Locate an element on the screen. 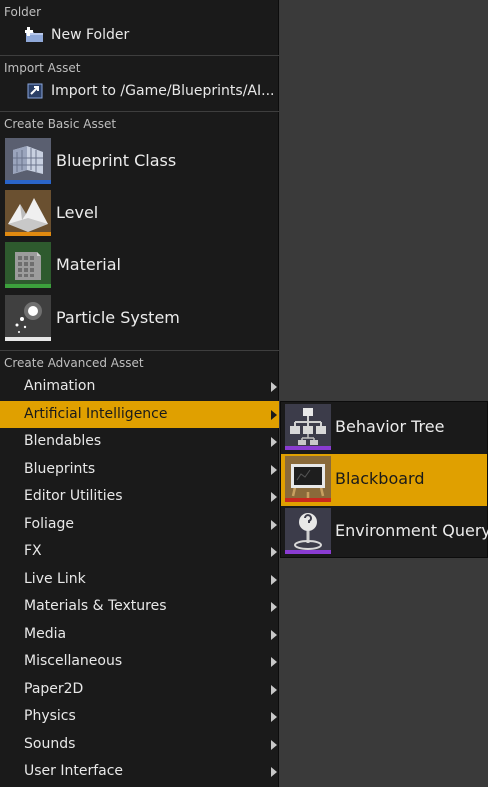  blueprint-class-item: Blueprint Class is located at coordinates (139, 163).